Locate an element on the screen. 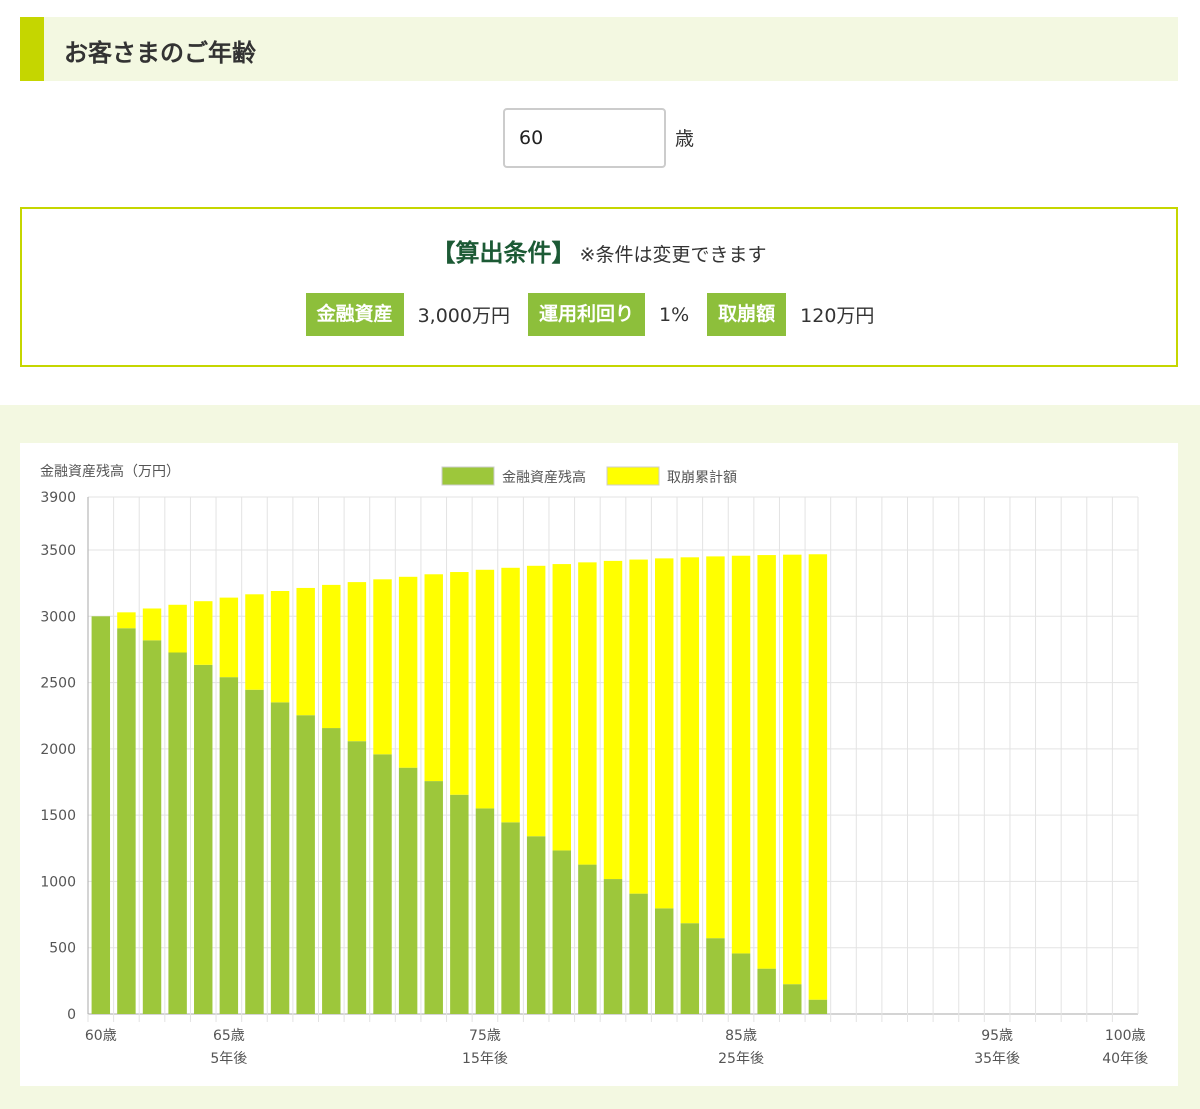 This screenshot has width=1200, height=1109. condition-value-withdrawal: 120万円 is located at coordinates (837, 316).